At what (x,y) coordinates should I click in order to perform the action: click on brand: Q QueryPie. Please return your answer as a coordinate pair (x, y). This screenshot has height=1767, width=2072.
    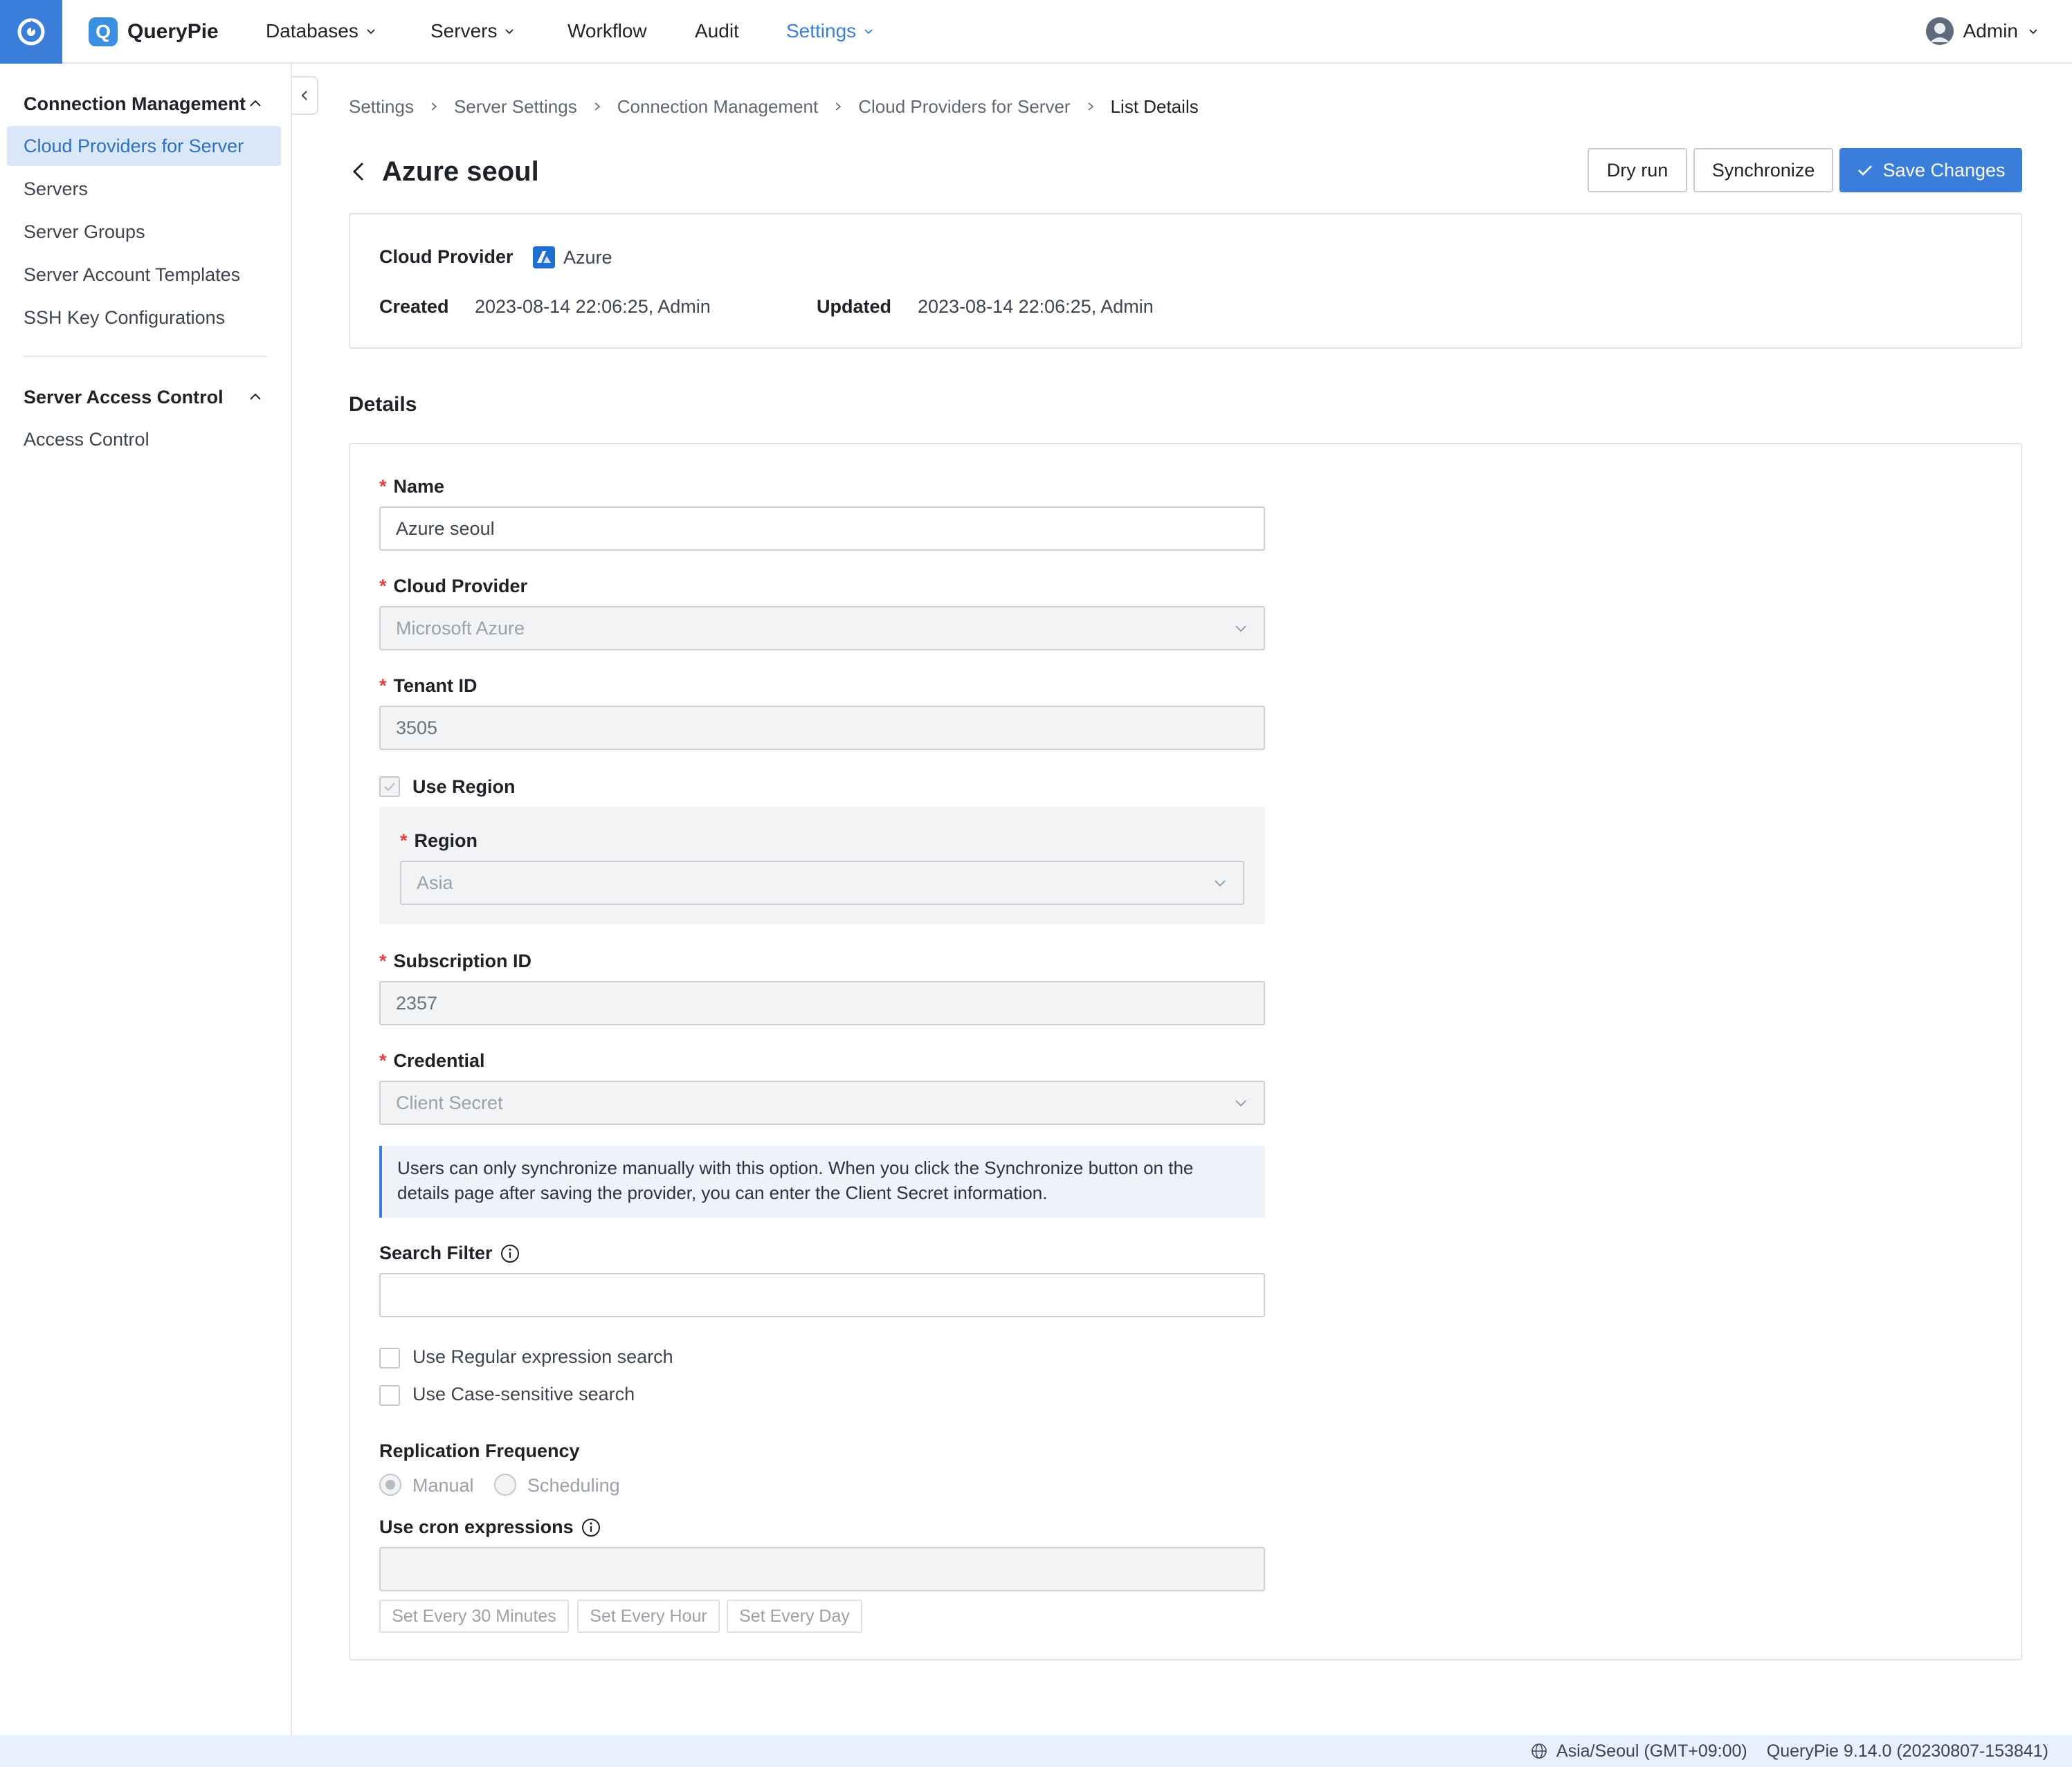
    Looking at the image, I should click on (154, 32).